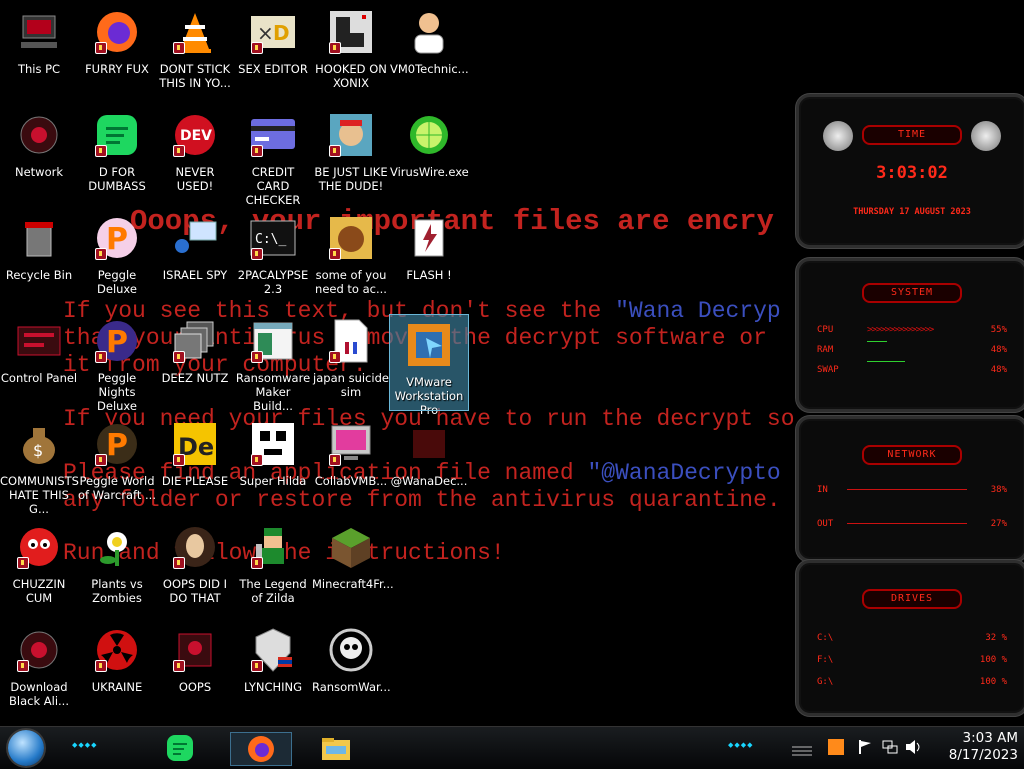 The height and width of the screenshot is (769, 1024). Describe the element at coordinates (195, 238) in the screenshot. I see `remote-desktop-icon` at that location.